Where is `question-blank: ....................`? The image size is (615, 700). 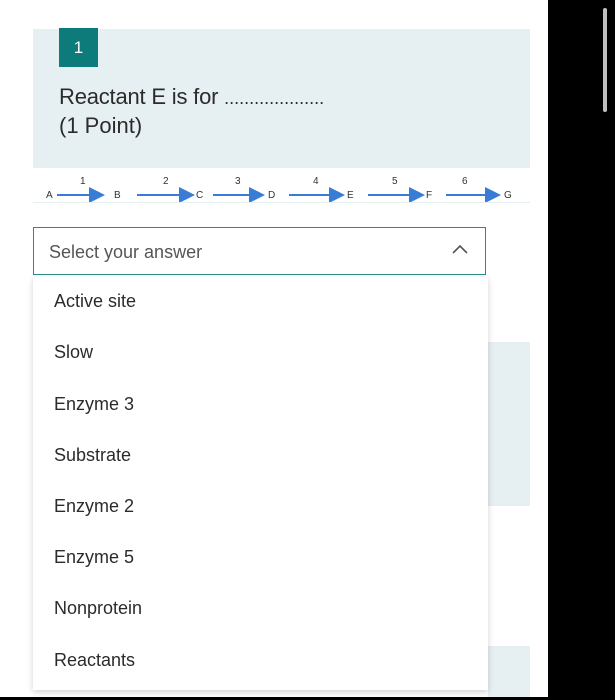 question-blank: .................... is located at coordinates (274, 98).